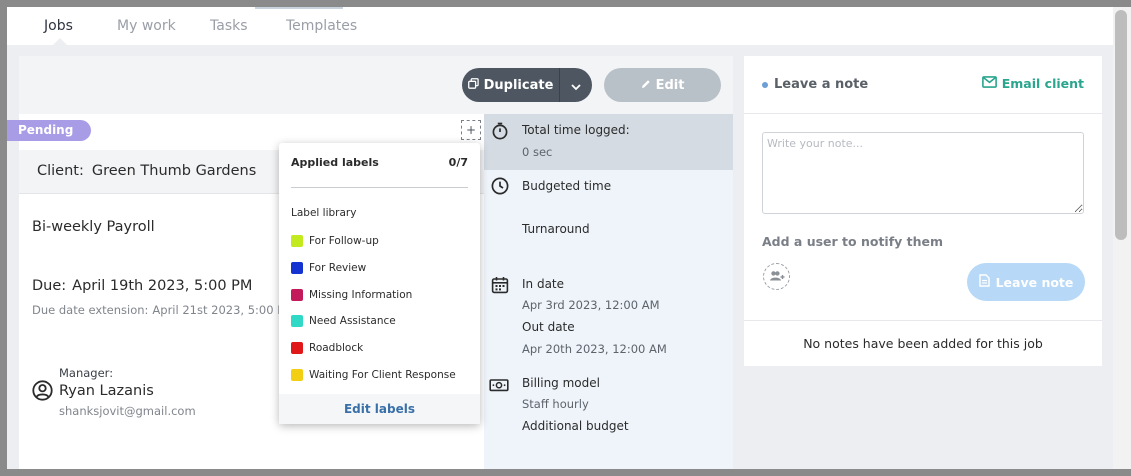  Describe the element at coordinates (93, 227) in the screenshot. I see `job-title: Bi-weekly Payroll` at that location.